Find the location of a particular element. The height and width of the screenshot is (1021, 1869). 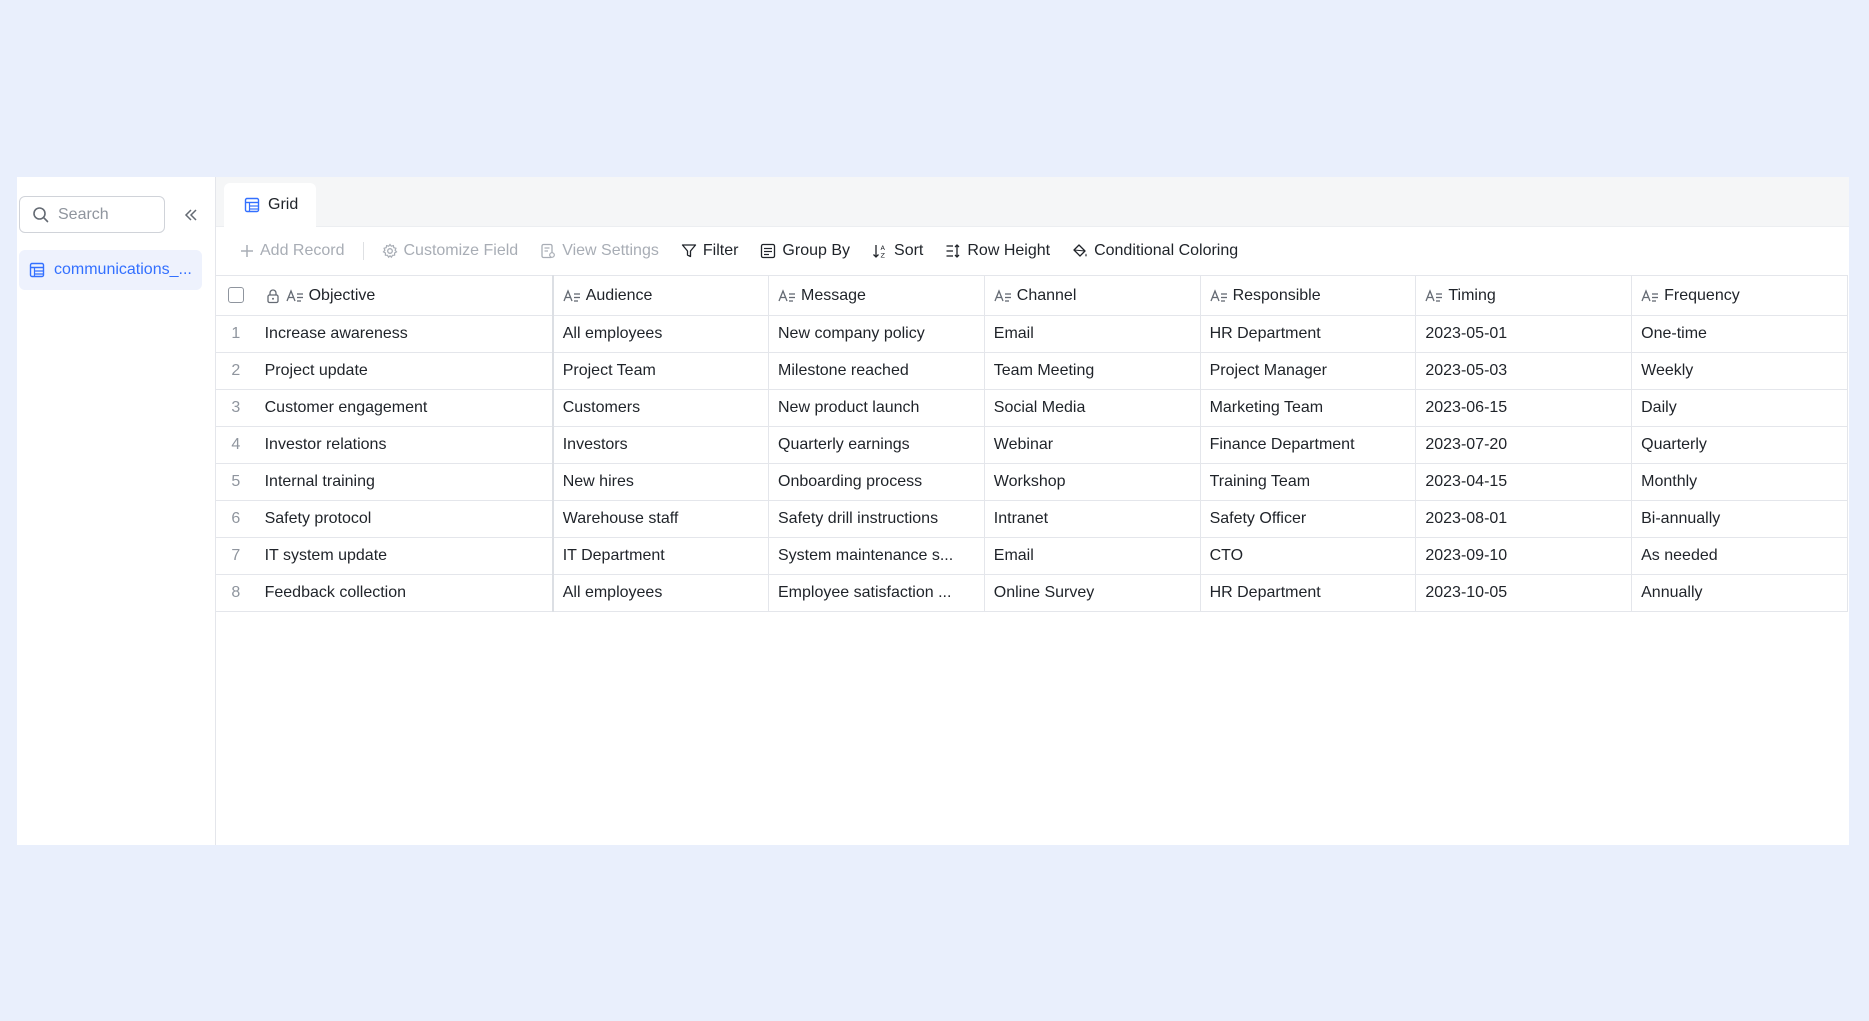

table-cell: Daily is located at coordinates (1739, 408).